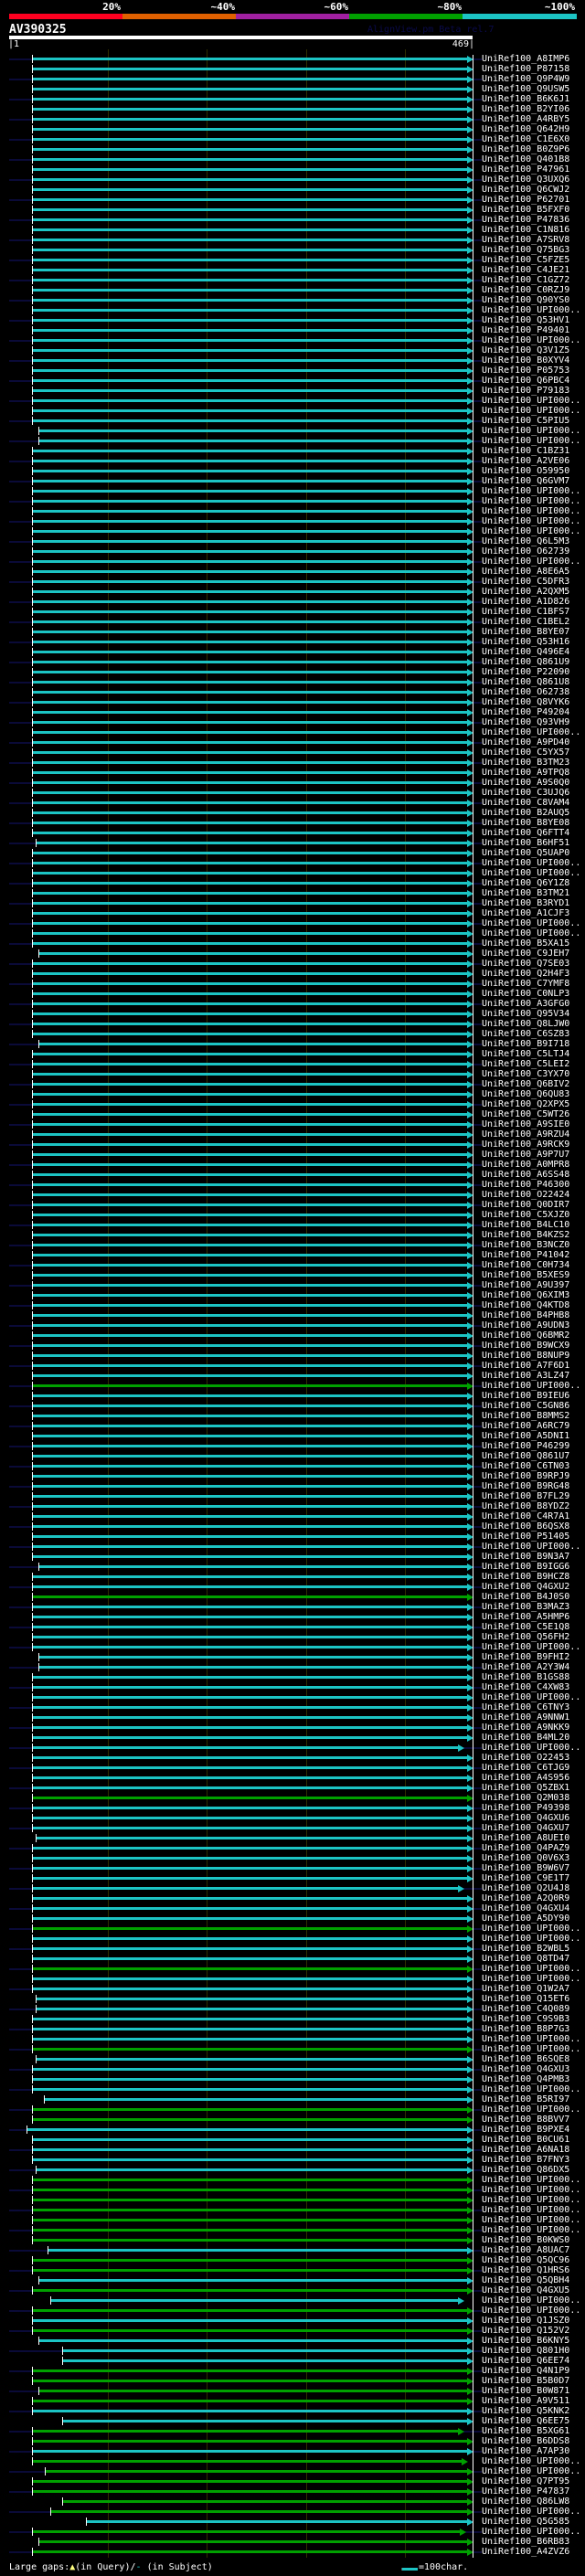  I want to click on hit-label: UniRef100_A4S956, so click(525, 1778).